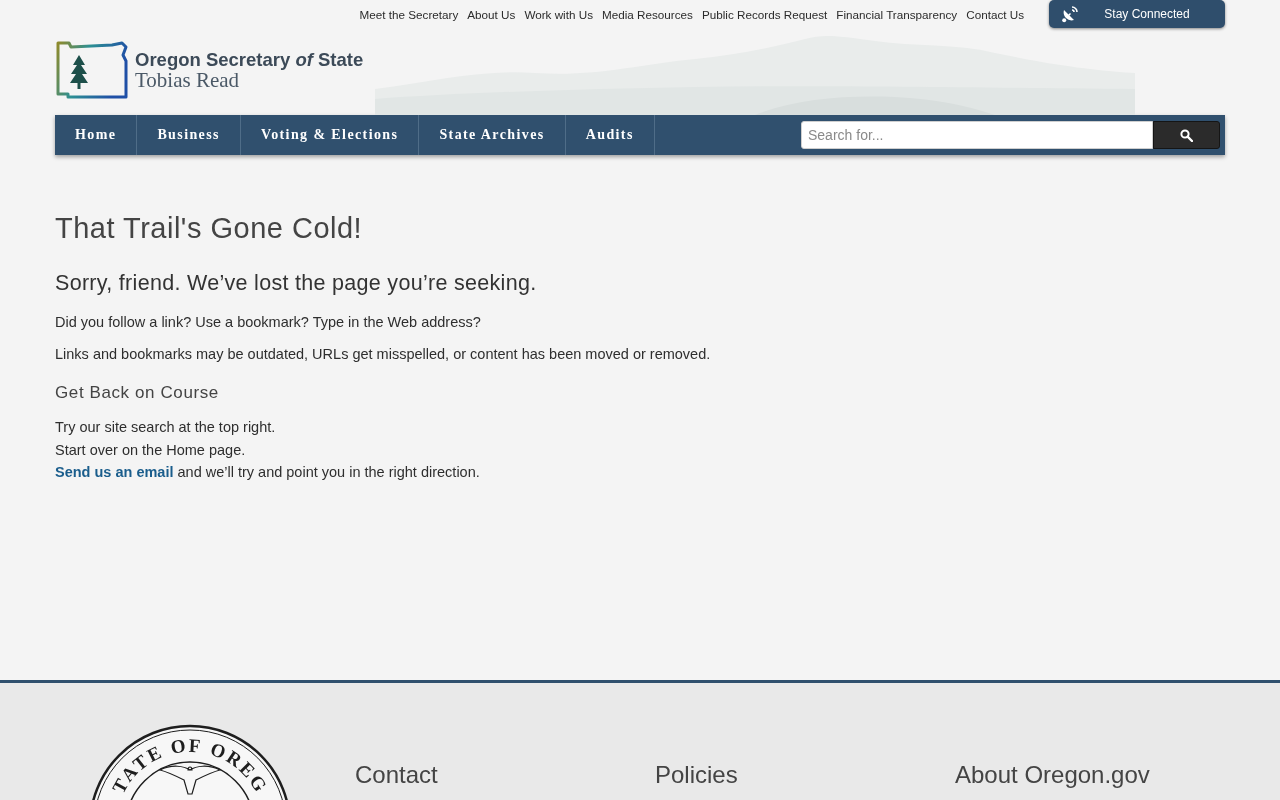  Describe the element at coordinates (995, 15) in the screenshot. I see `utility-link: Contact Us` at that location.